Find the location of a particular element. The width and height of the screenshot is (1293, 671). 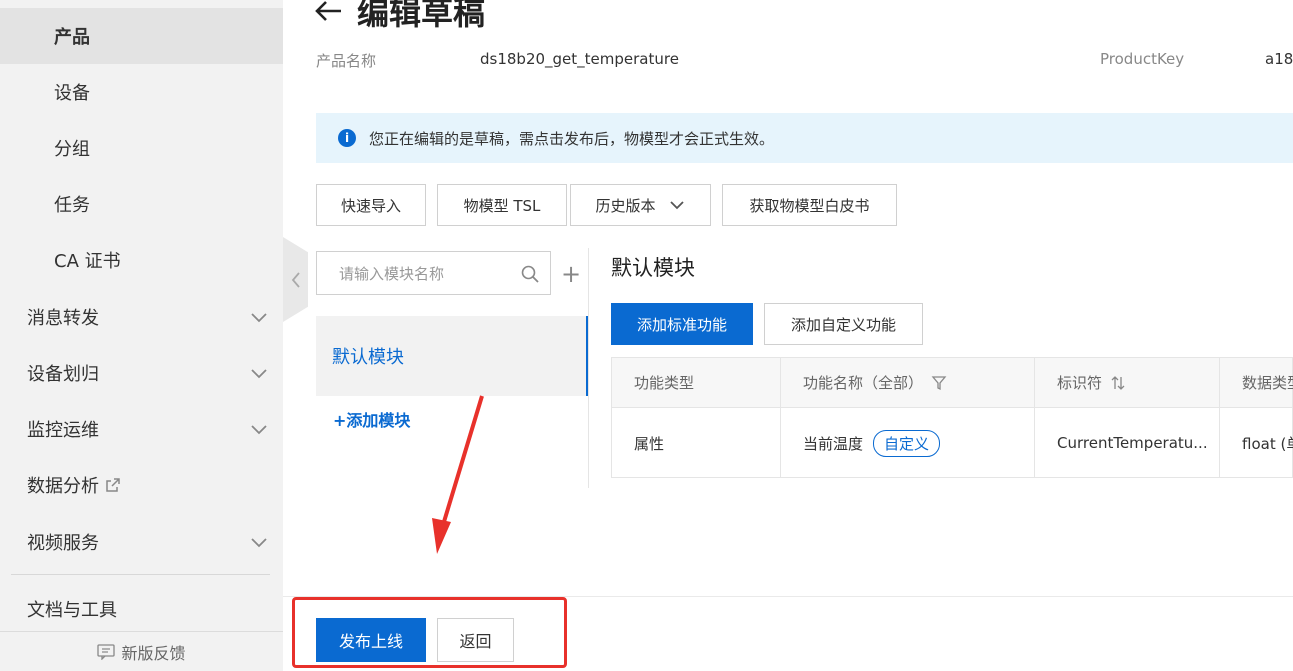

sidebar-item-label: 任务 is located at coordinates (72, 205).